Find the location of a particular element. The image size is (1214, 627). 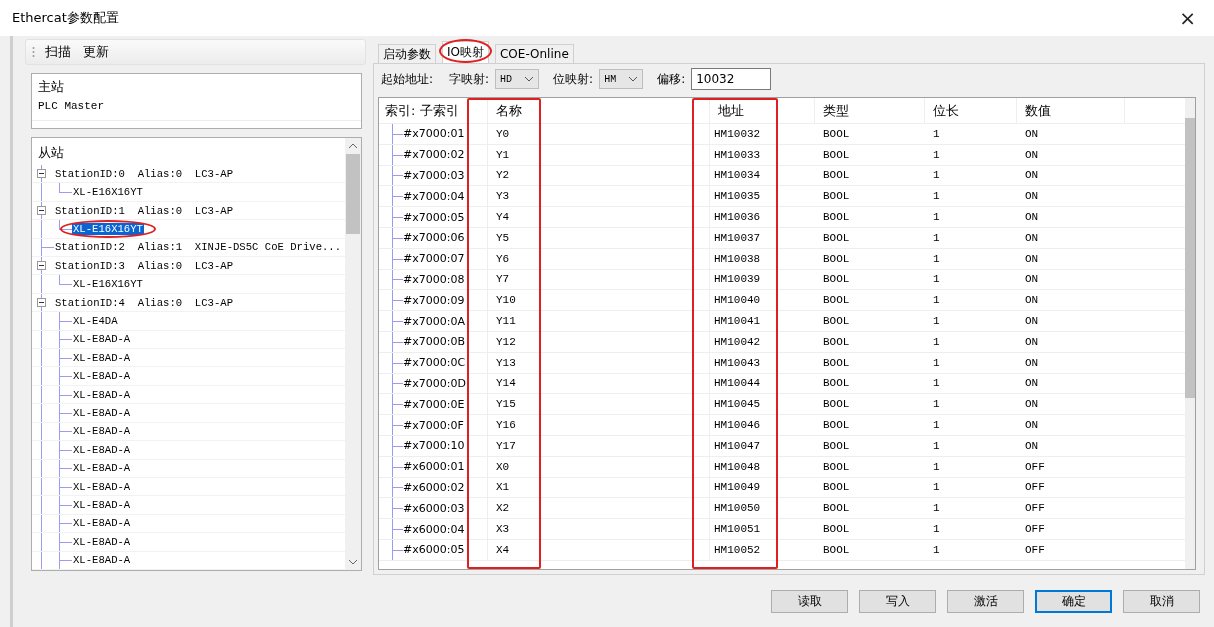

table-cell: #x6000:03 is located at coordinates (434, 508).